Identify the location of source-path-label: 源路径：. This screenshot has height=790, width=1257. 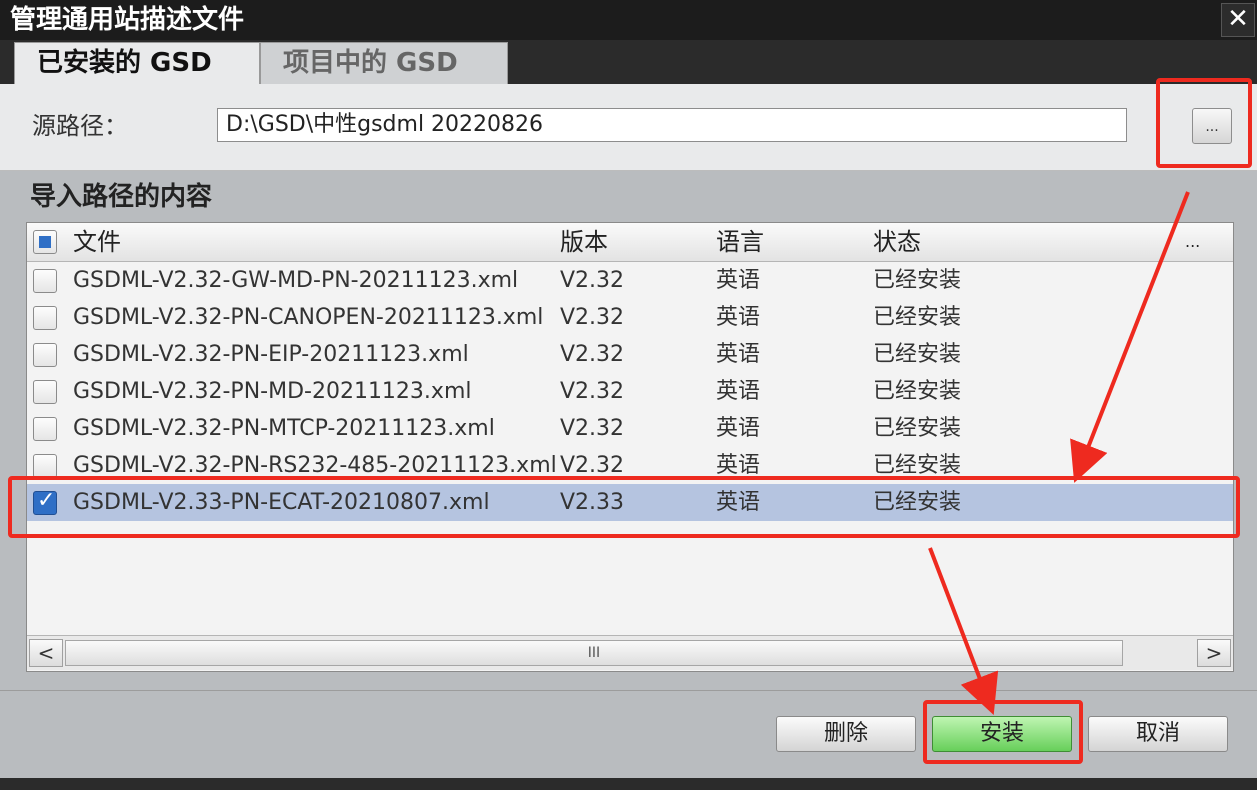
(80, 126).